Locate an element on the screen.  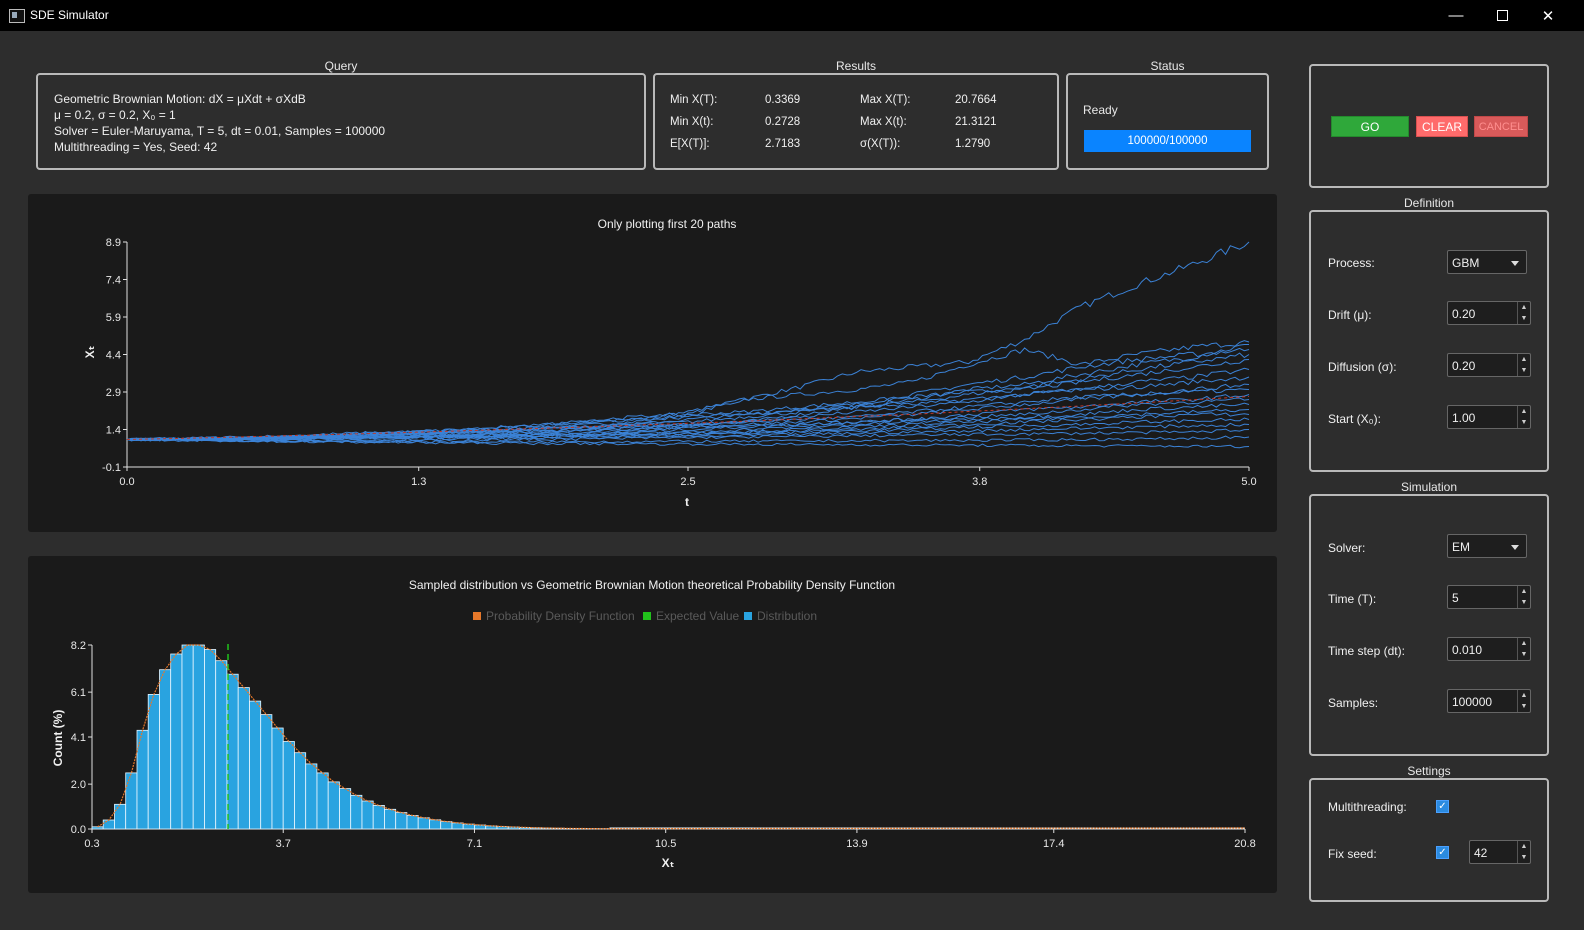
x-tick-label: 2.5 is located at coordinates (687, 482).